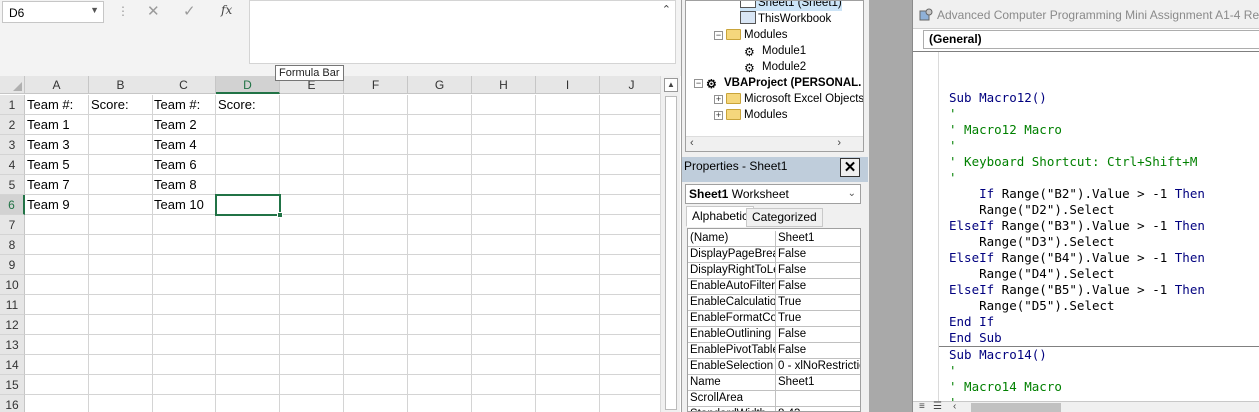 The image size is (1259, 412). I want to click on cell-i14, so click(568, 365).